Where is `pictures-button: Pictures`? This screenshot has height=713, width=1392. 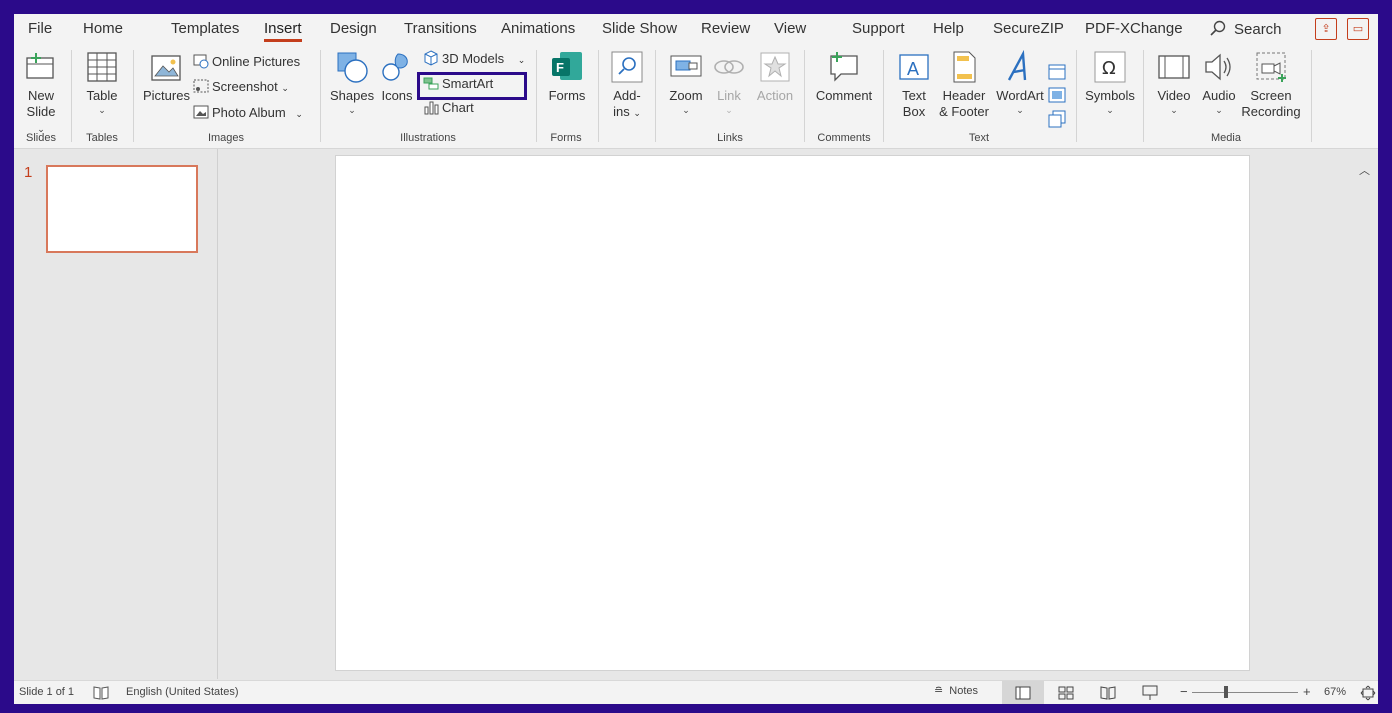
pictures-button: Pictures is located at coordinates (166, 77).